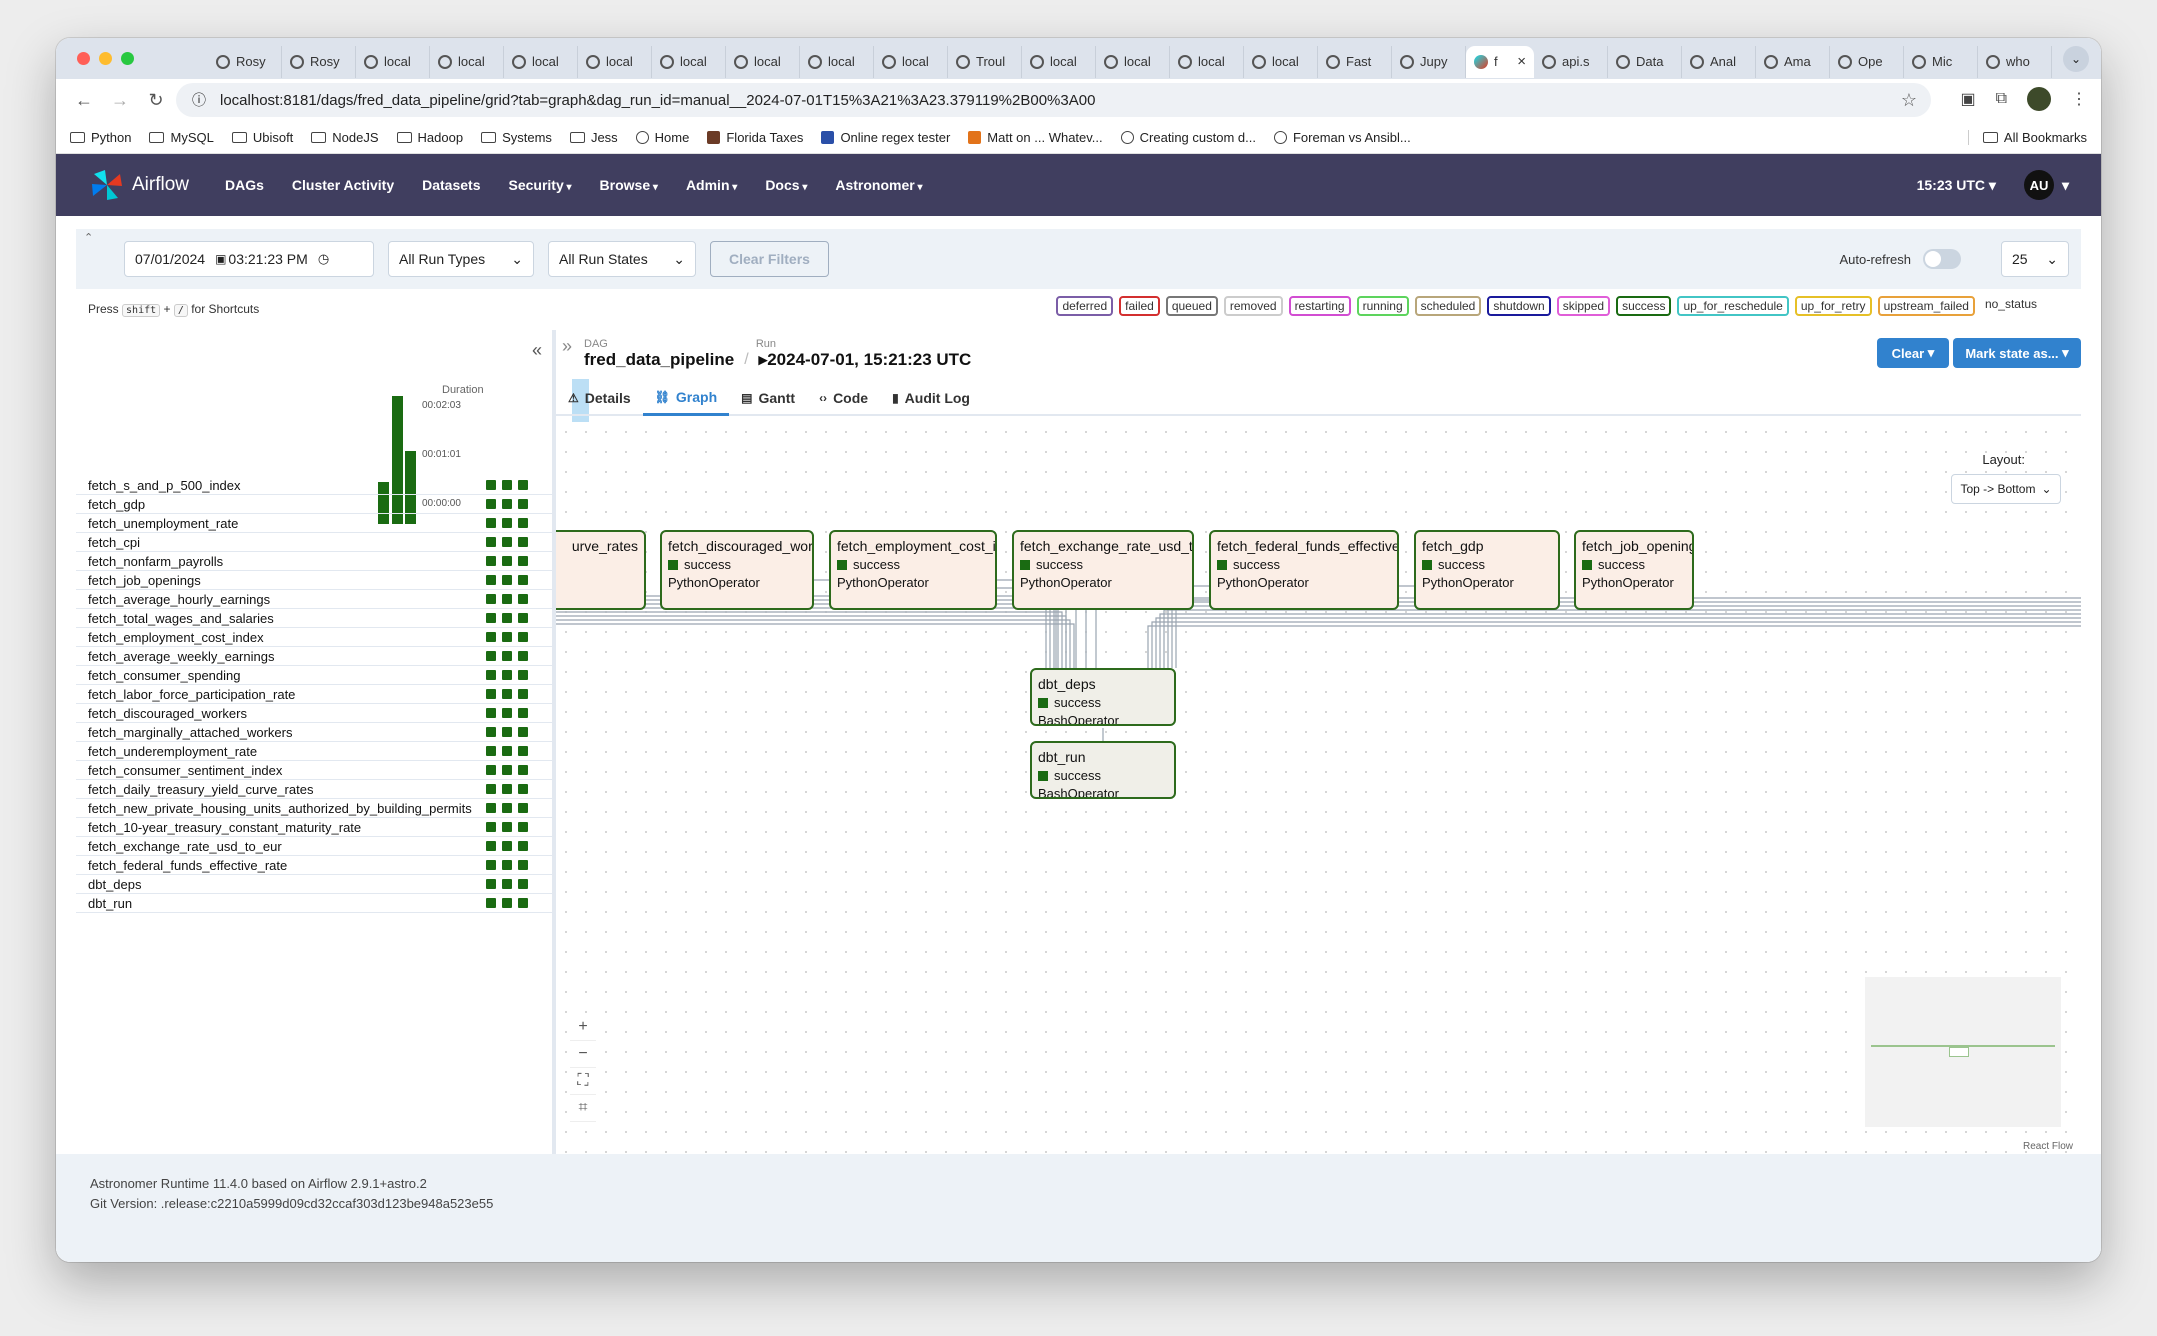 Image resolution: width=2157 pixels, height=1336 pixels. I want to click on task-row: fetch_cpi, so click(314, 542).